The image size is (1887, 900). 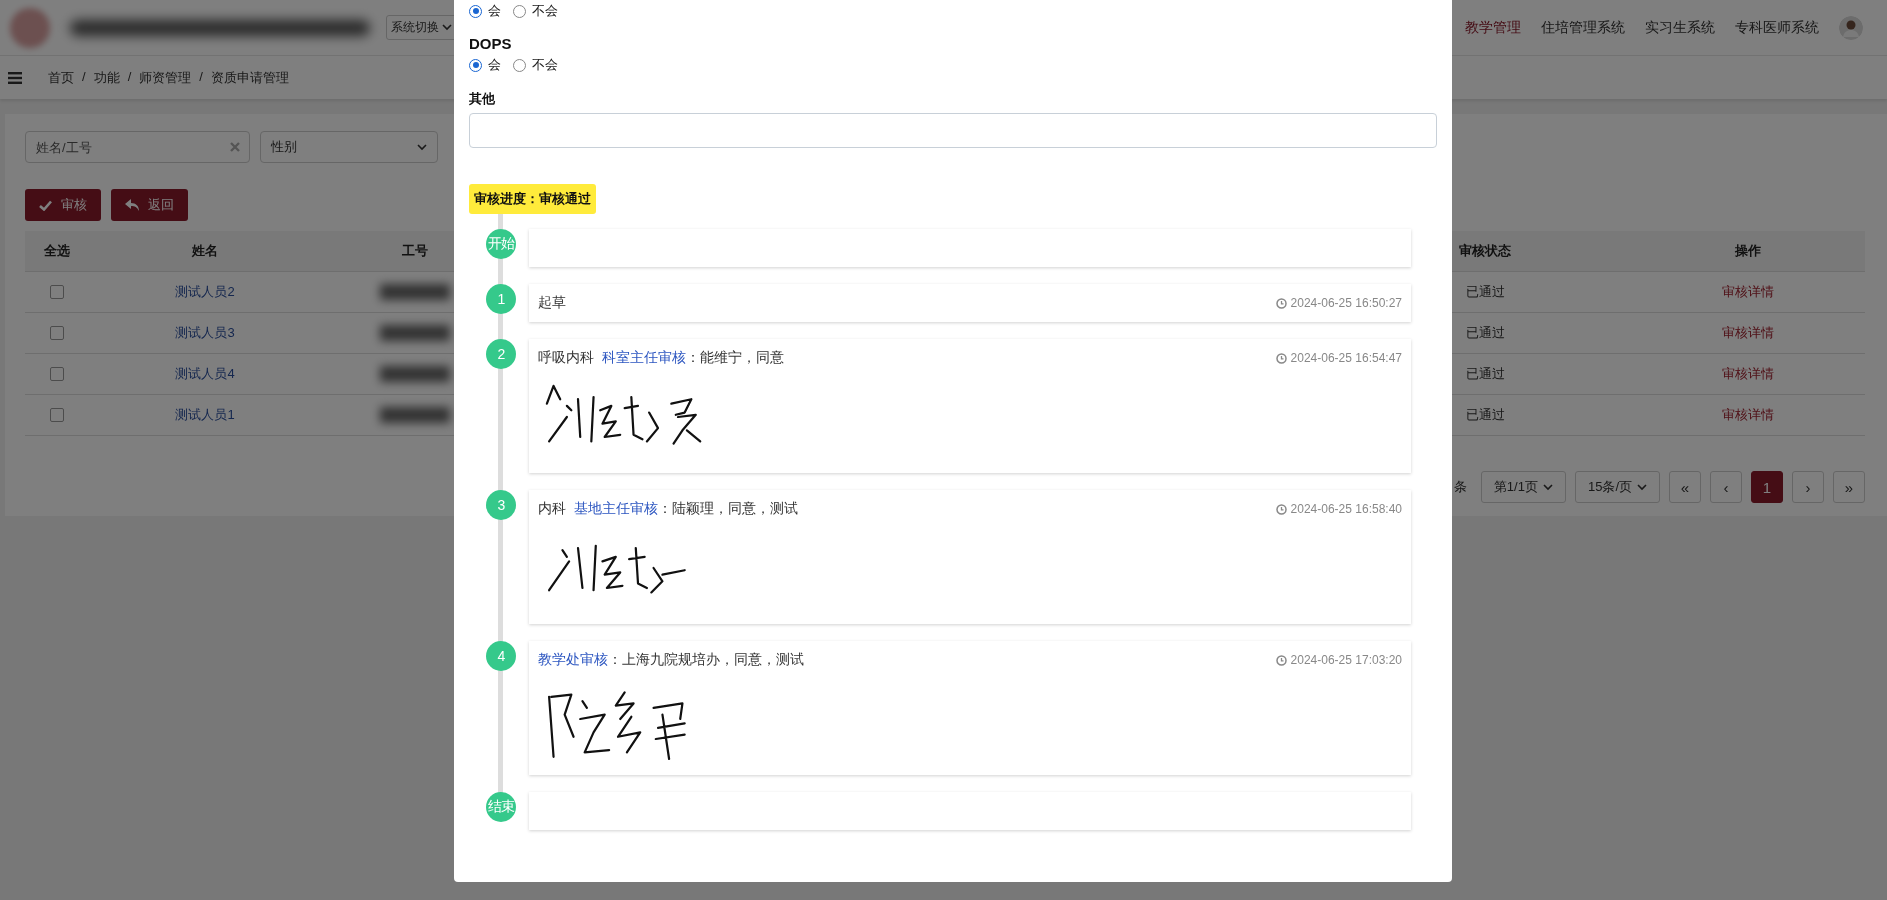 What do you see at coordinates (149, 205) in the screenshot?
I see `back-button: 返回` at bounding box center [149, 205].